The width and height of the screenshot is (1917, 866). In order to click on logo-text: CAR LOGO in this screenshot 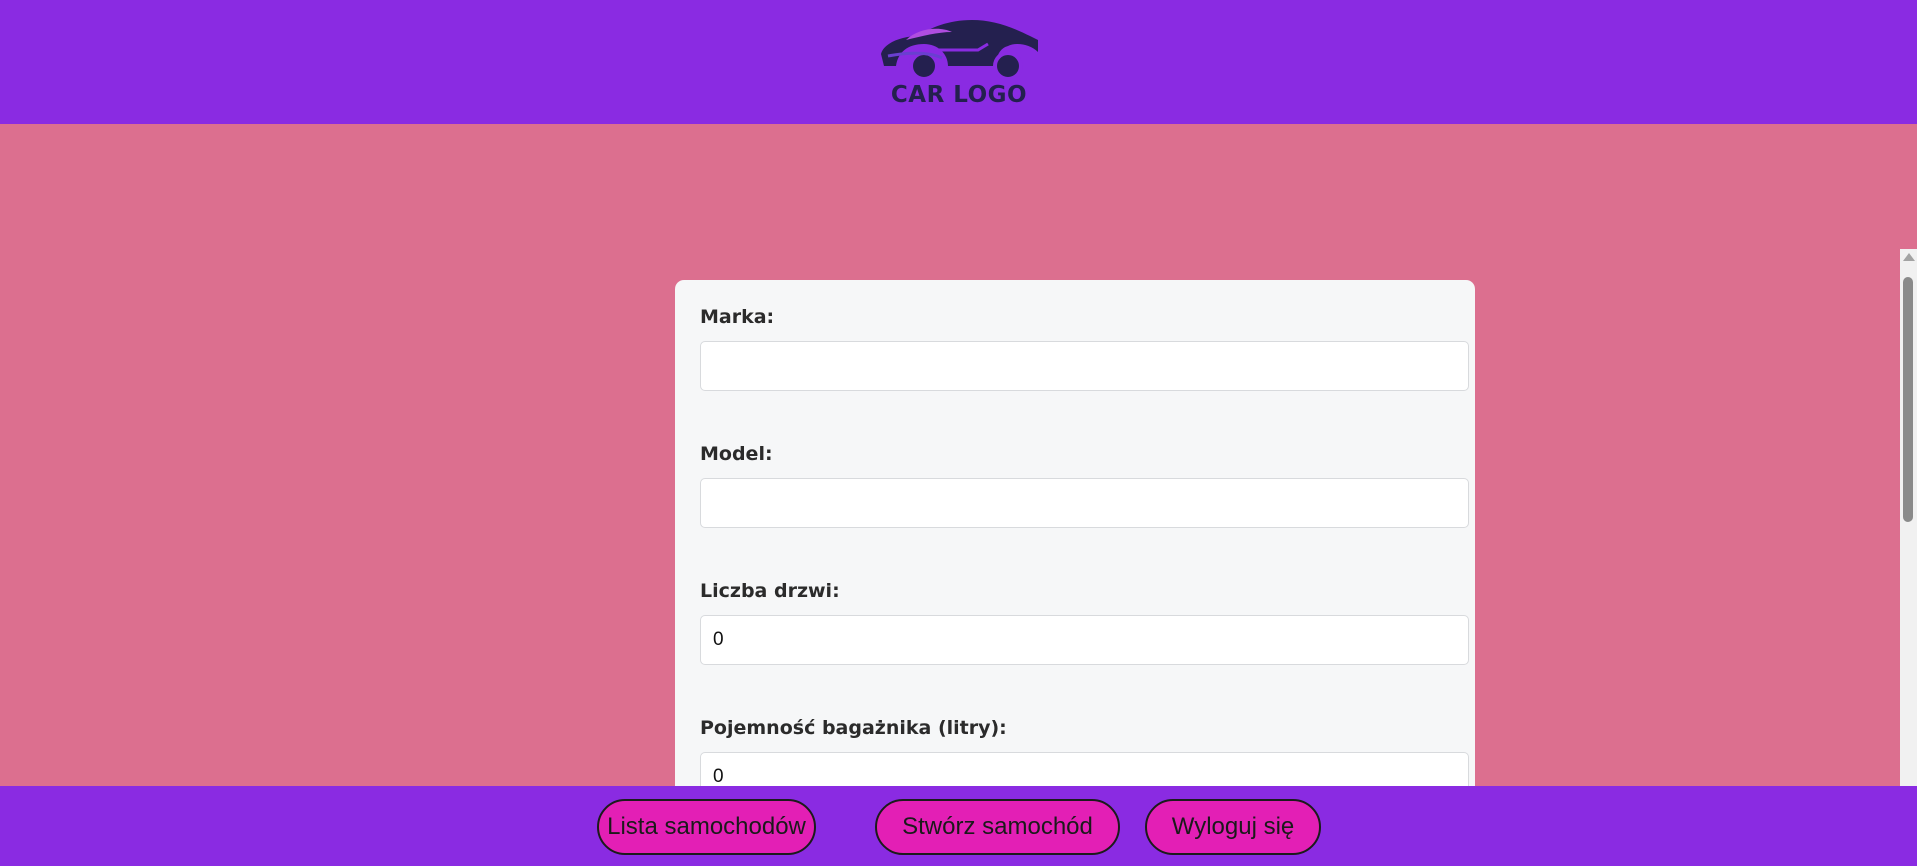, I will do `click(959, 95)`.